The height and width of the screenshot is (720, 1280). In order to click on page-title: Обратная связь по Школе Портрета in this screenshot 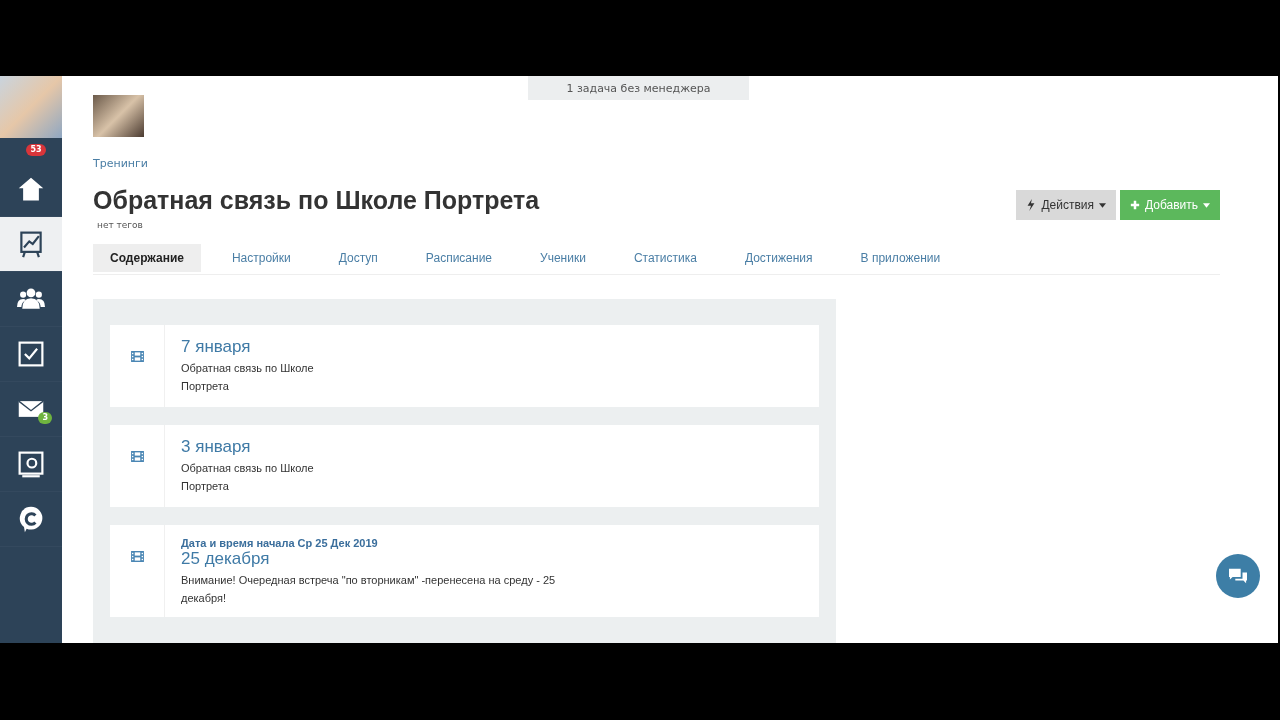, I will do `click(316, 200)`.